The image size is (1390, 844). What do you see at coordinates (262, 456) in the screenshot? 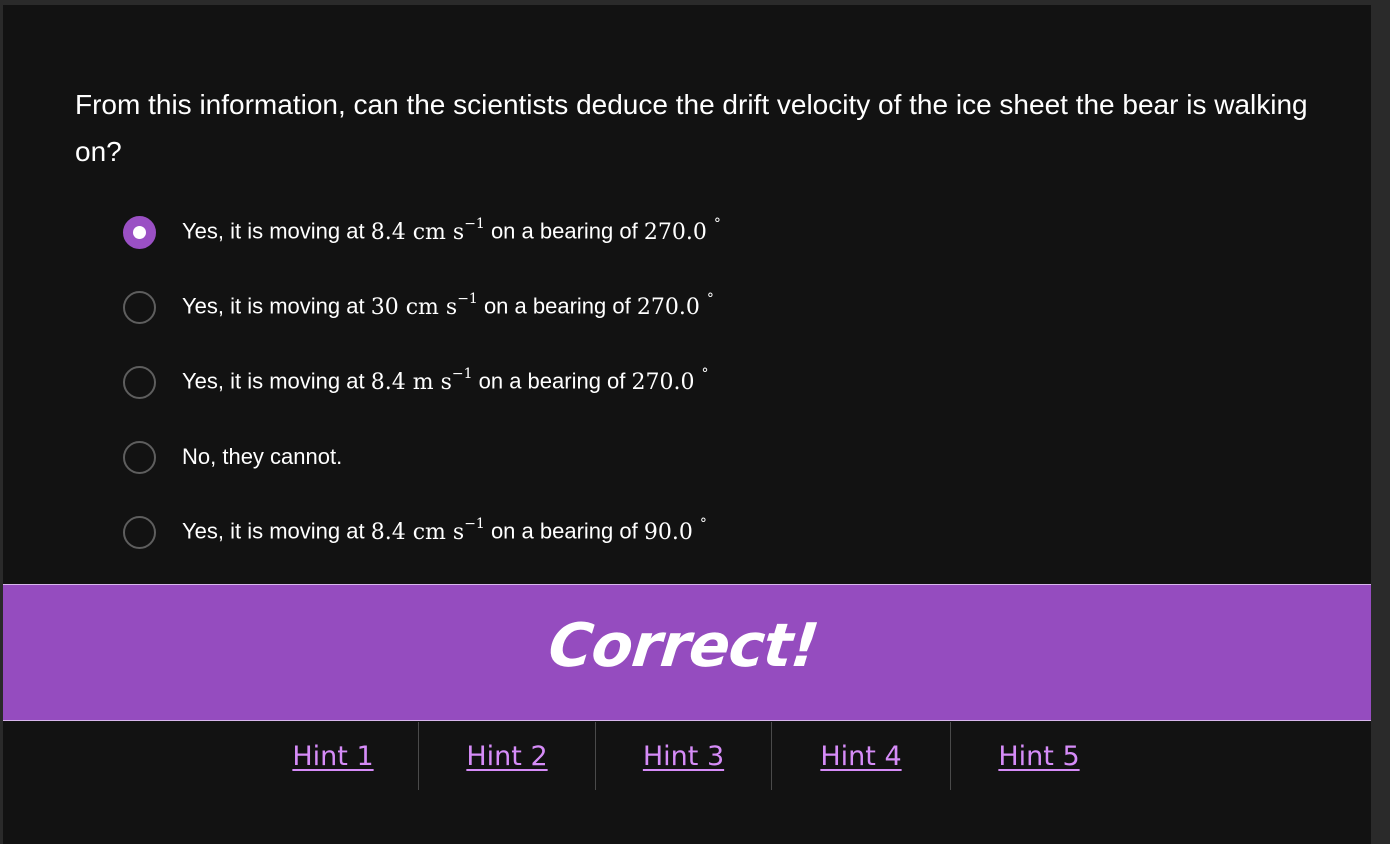
I see `option-label: No, they cannot.` at bounding box center [262, 456].